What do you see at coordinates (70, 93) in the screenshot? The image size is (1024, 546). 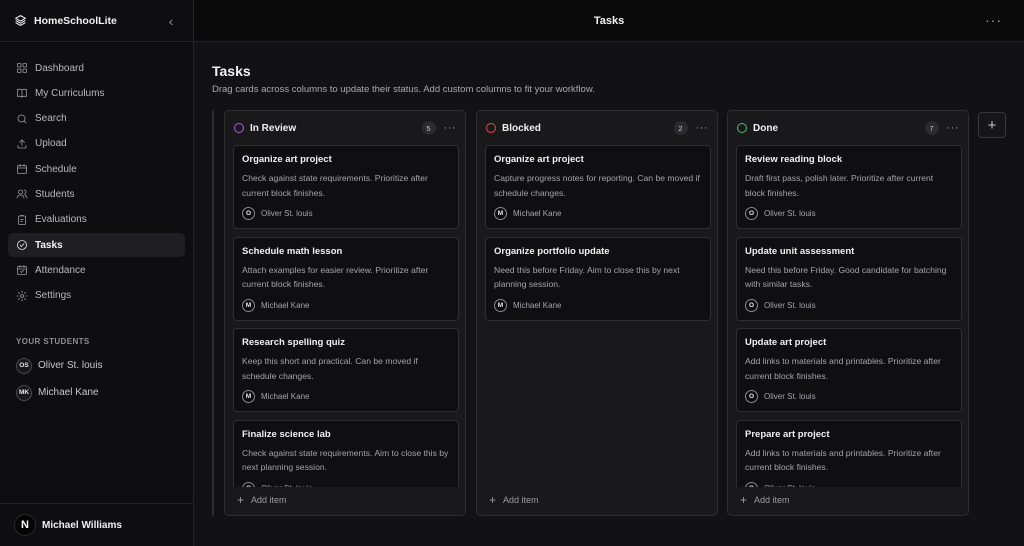 I see `sidebar-item-label: My Curriculums` at bounding box center [70, 93].